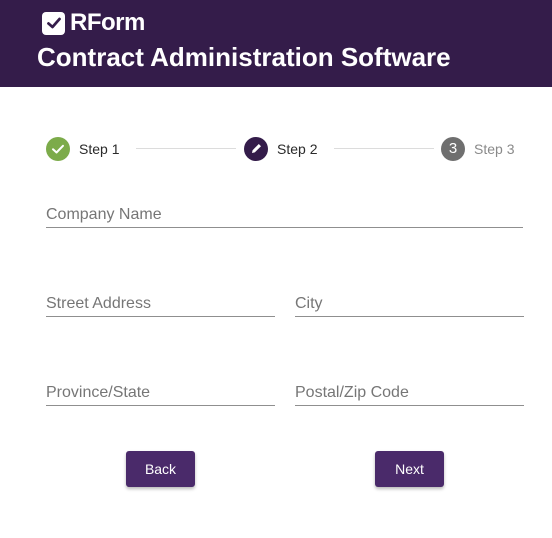  I want to click on step-3: 3 Step 3, so click(477, 148).